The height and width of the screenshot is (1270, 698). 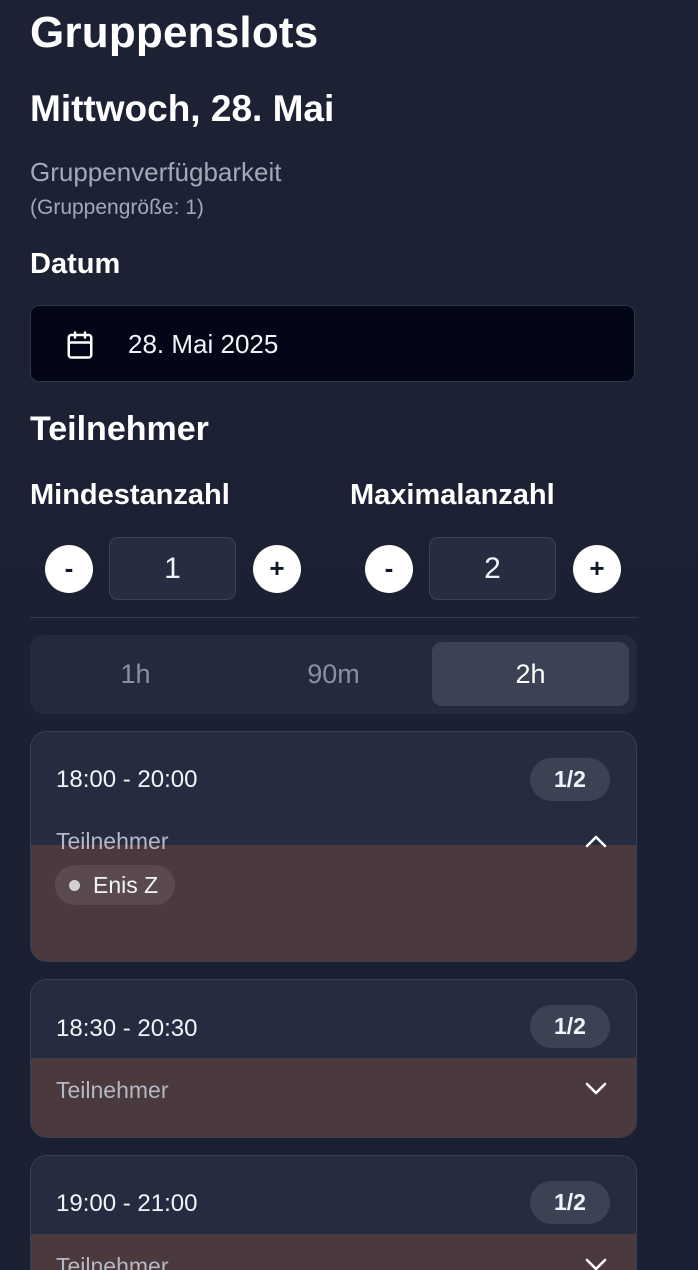 I want to click on date-section-label: Datum, so click(x=75, y=264).